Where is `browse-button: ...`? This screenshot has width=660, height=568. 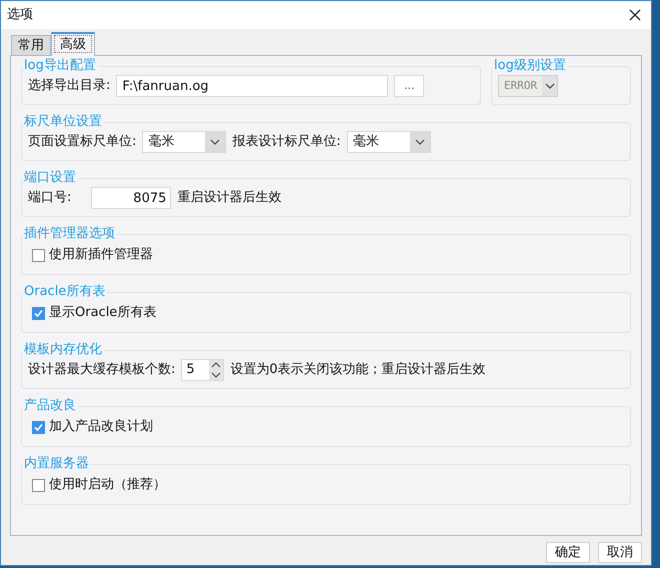 browse-button: ... is located at coordinates (409, 86).